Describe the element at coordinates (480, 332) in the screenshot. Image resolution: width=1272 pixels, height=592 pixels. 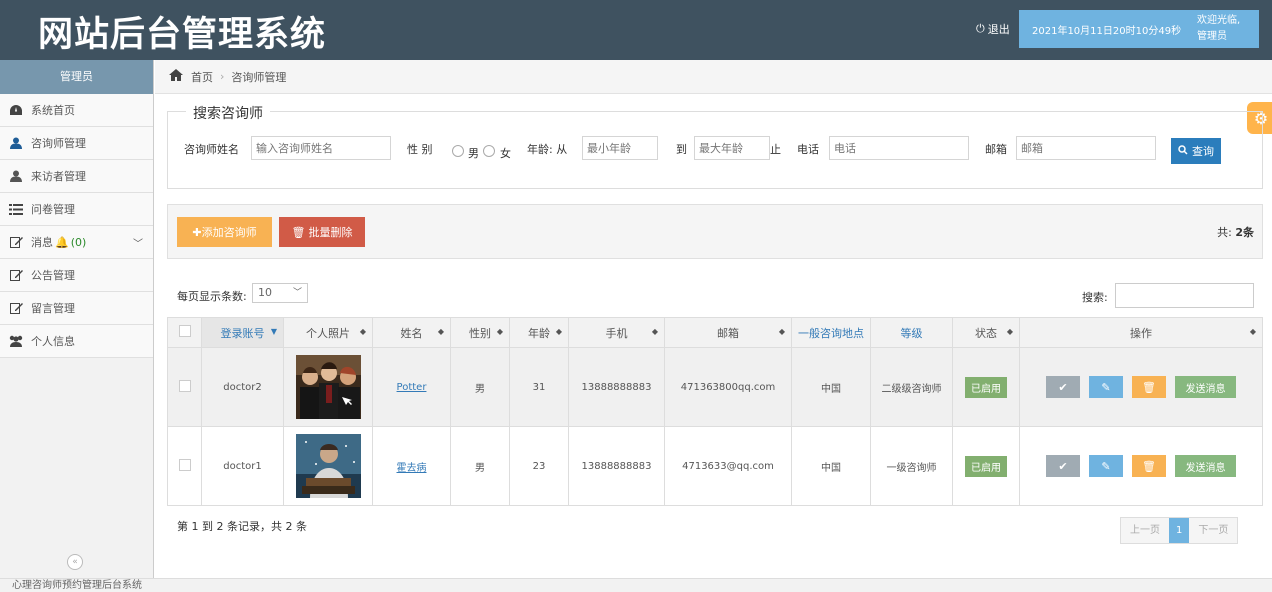
I see `column-header-gender: 性别 ◆` at that location.